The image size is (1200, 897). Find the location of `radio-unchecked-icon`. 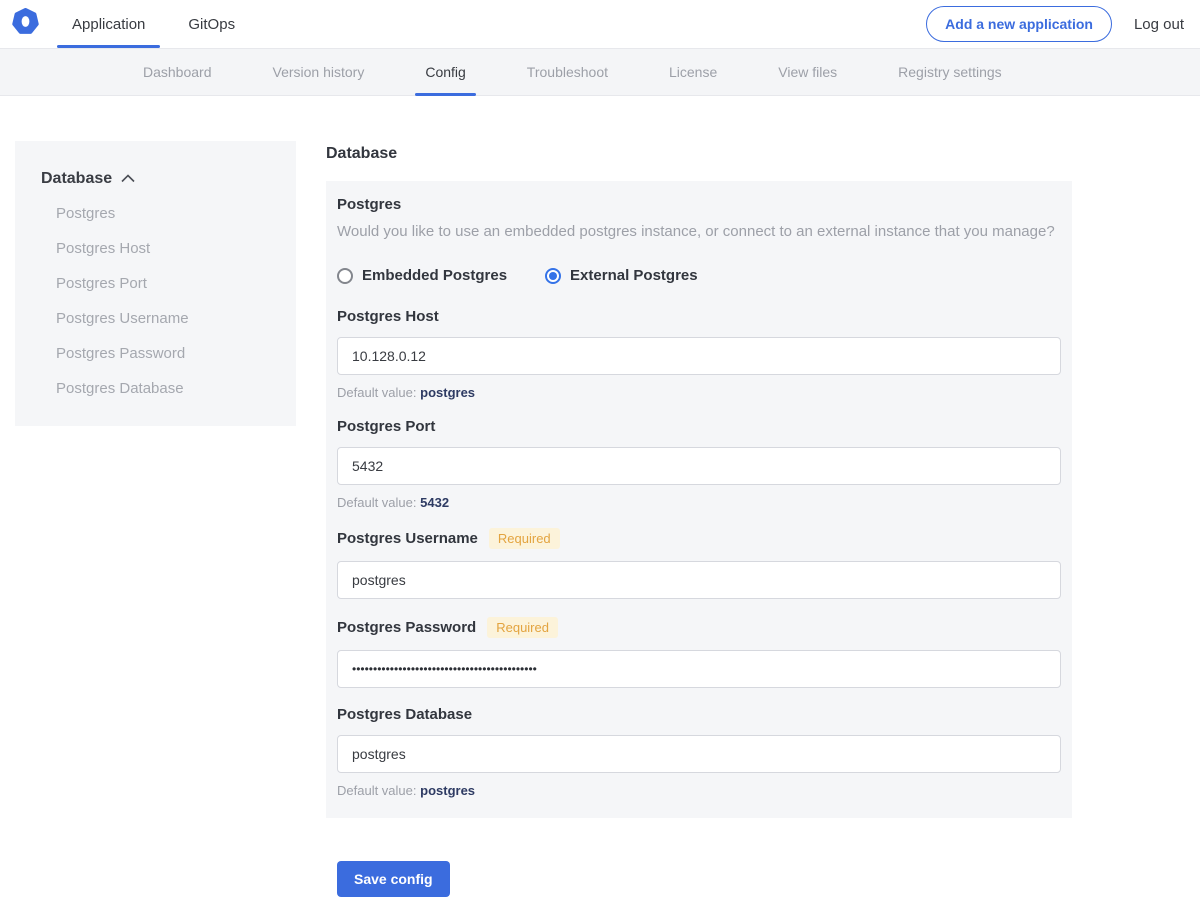

radio-unchecked-icon is located at coordinates (345, 275).